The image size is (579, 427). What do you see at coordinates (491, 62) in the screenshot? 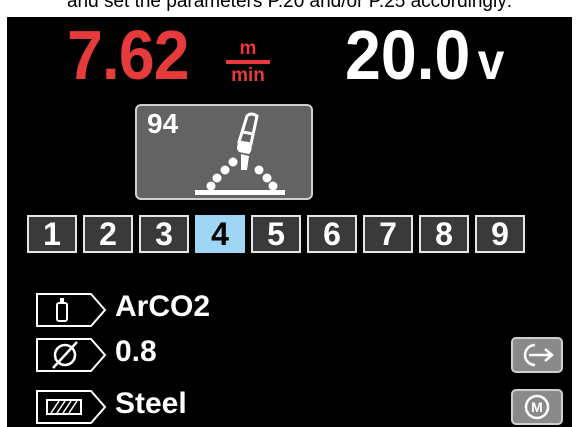
I see `voltage-unit: v` at bounding box center [491, 62].